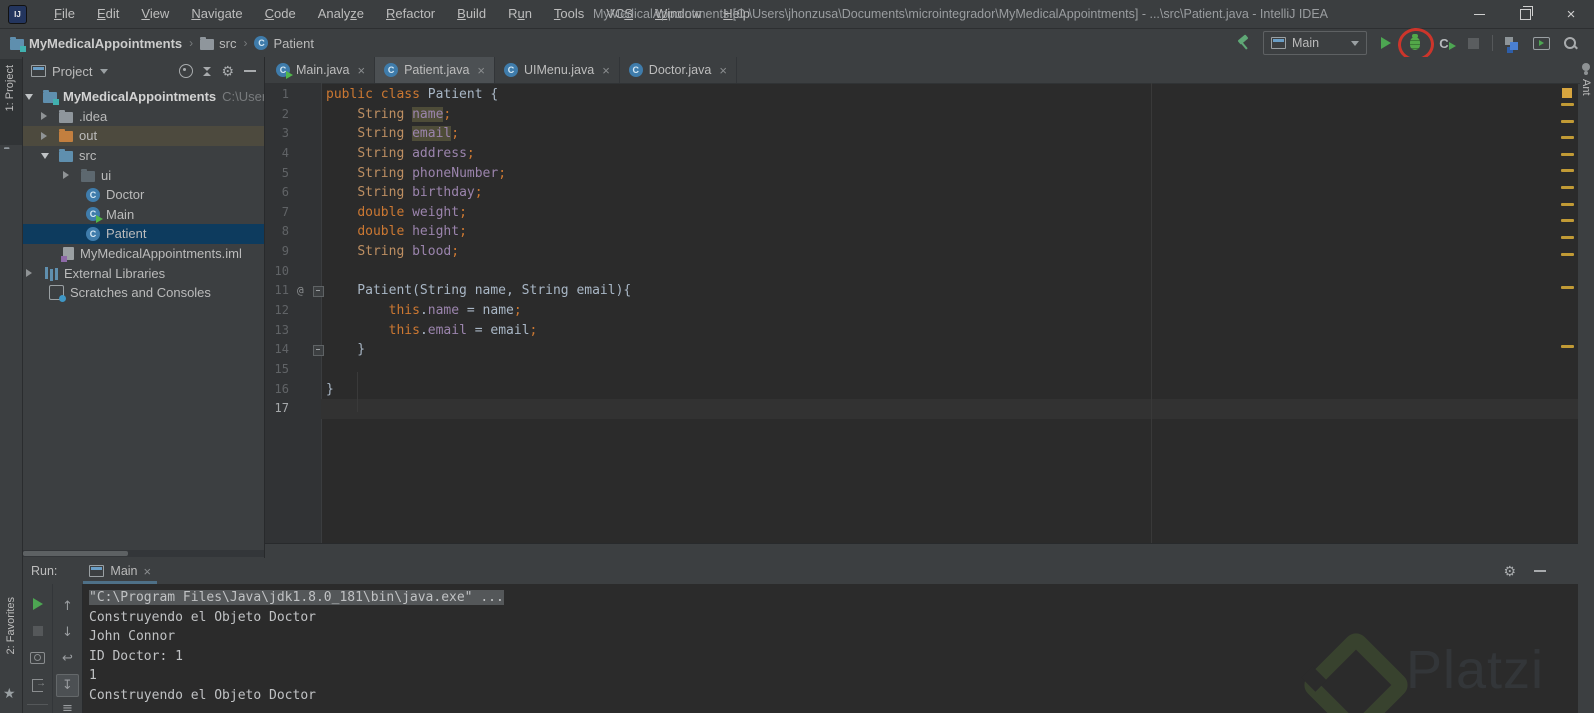 Image resolution: width=1594 pixels, height=713 pixels. Describe the element at coordinates (143, 215) in the screenshot. I see `tree-item-main: C Main` at that location.